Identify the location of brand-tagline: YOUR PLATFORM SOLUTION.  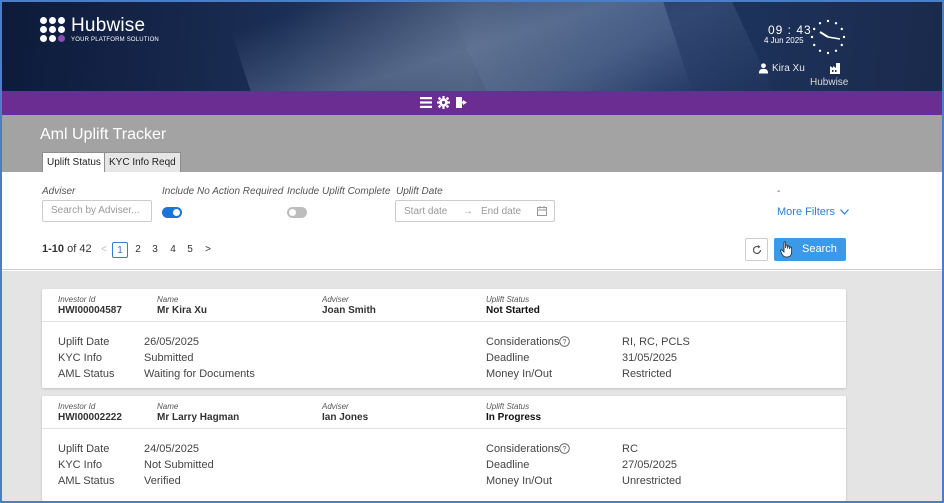
(115, 40).